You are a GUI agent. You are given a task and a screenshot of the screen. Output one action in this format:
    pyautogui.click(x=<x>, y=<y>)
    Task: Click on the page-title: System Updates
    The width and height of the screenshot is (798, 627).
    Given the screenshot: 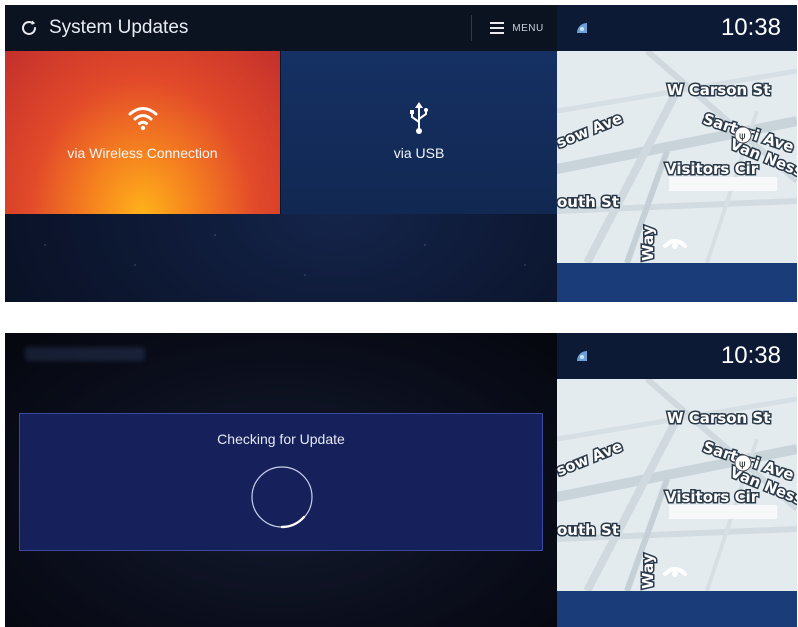 What is the action you would take?
    pyautogui.click(x=119, y=27)
    